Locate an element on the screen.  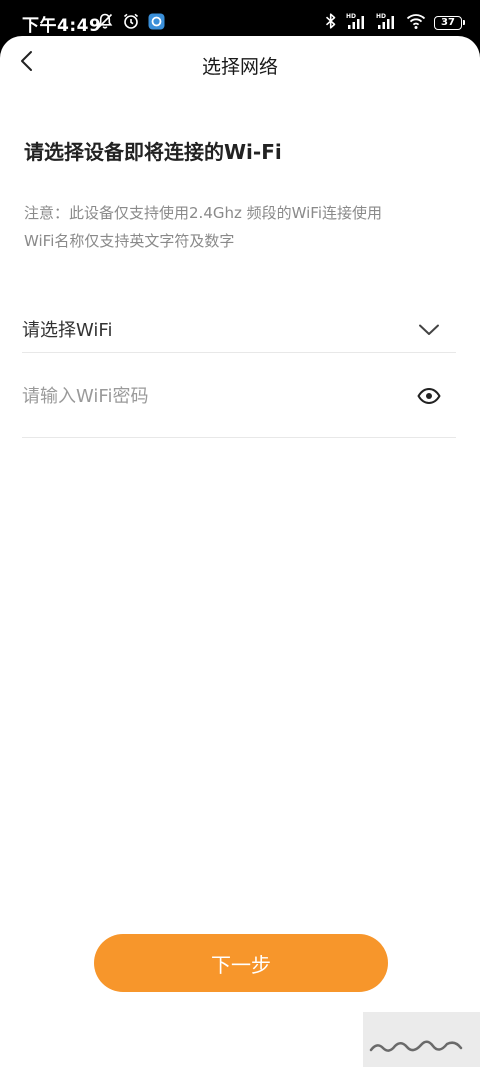
wifi-select-label: 请选择WiFi is located at coordinates (67, 330).